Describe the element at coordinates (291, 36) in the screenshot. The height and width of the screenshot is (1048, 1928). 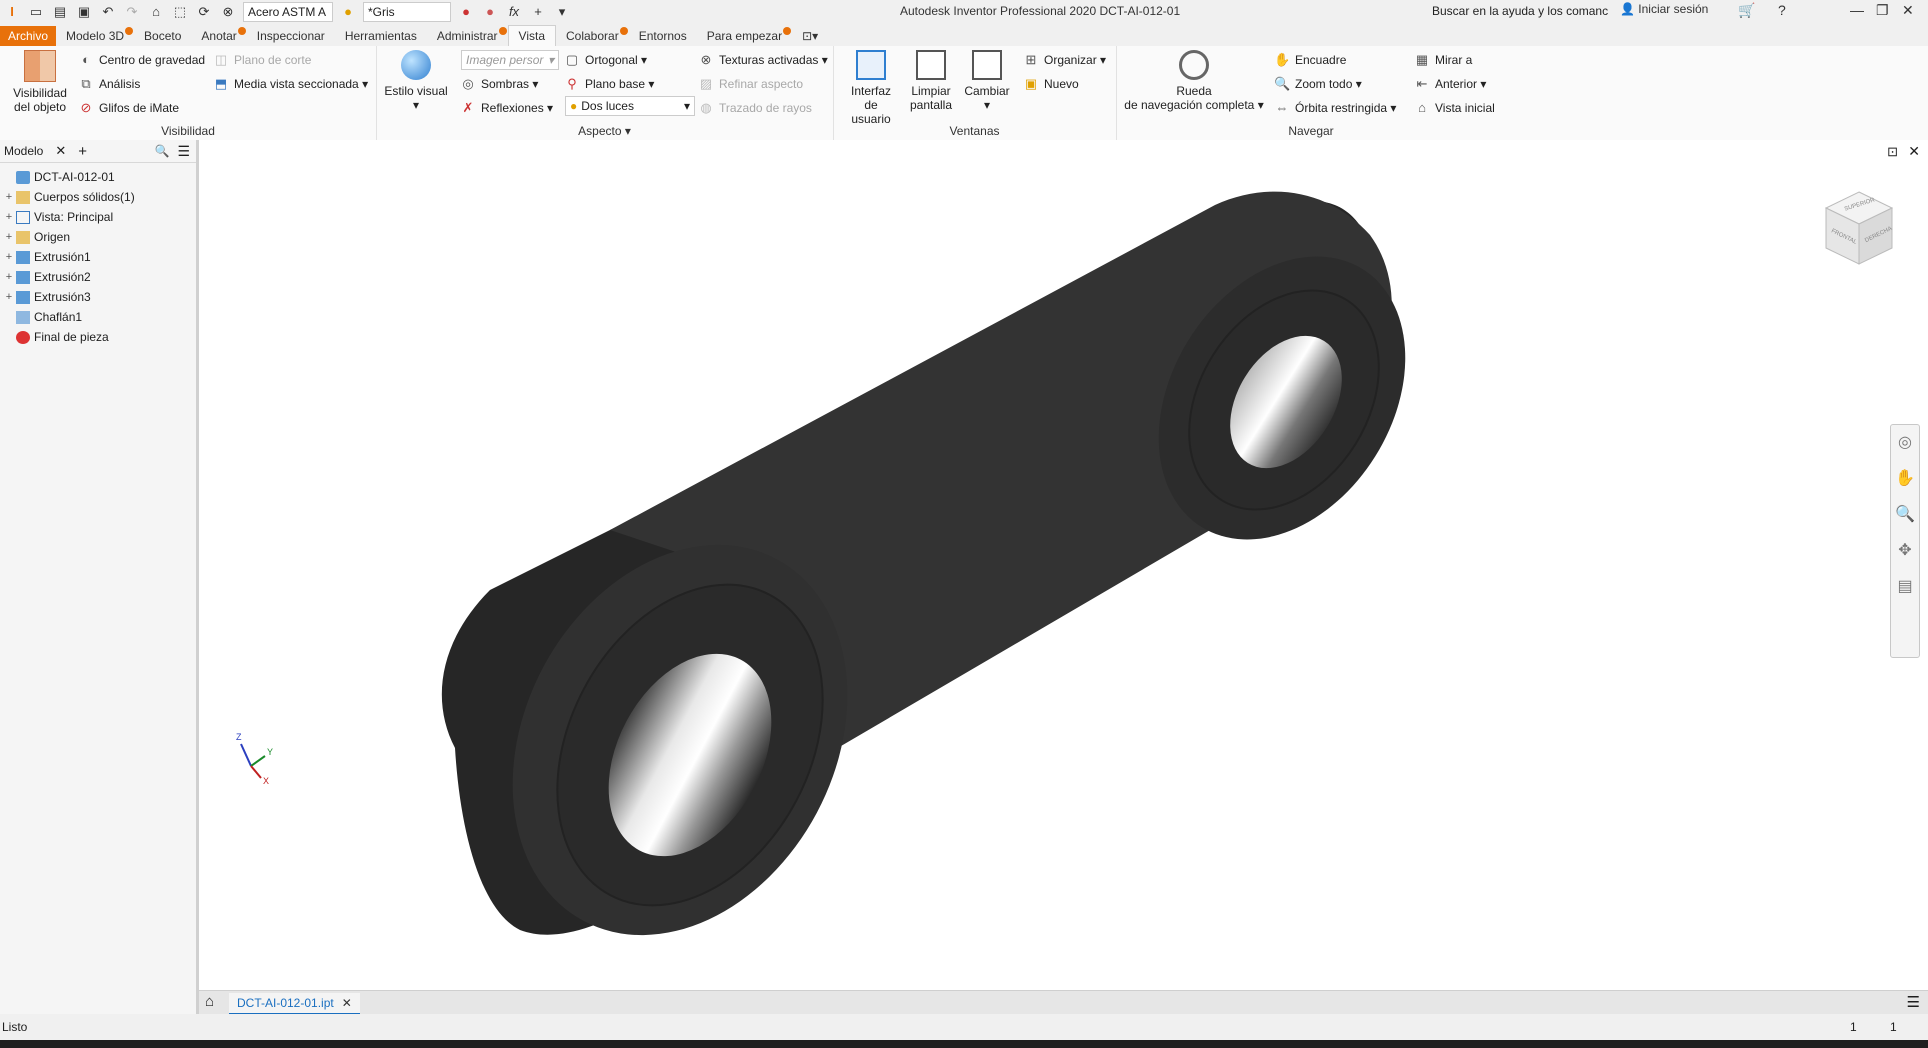
I see `tab-inspeccionar: Inspeccionar` at that location.